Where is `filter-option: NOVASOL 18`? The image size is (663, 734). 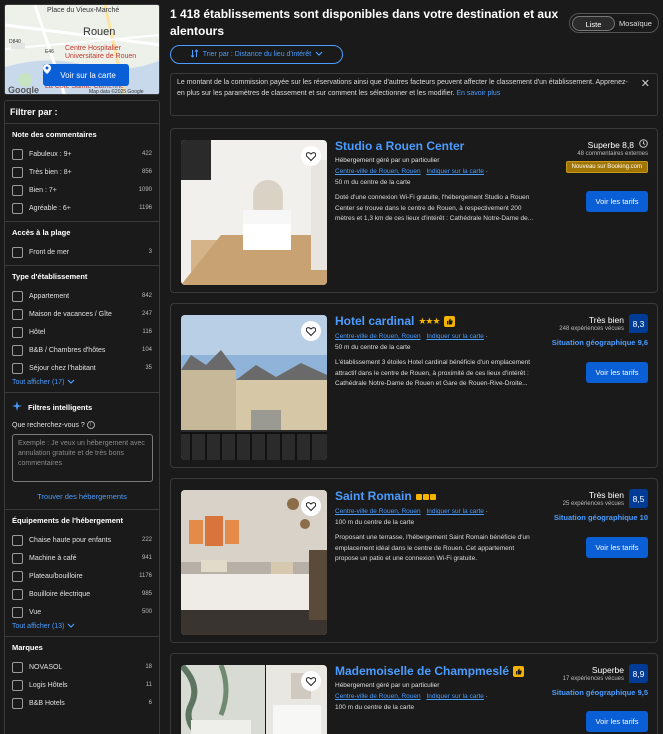 filter-option: NOVASOL 18 is located at coordinates (82, 667).